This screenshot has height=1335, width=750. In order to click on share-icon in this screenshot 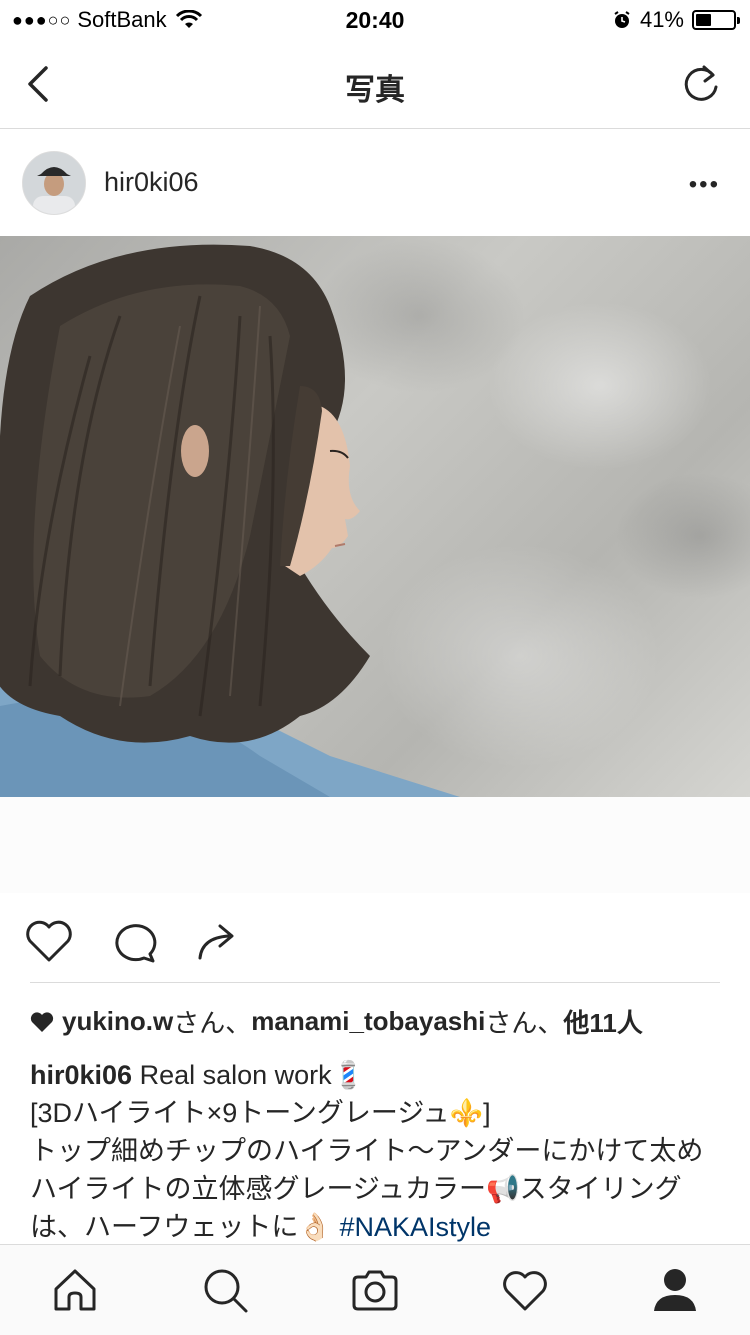, I will do `click(219, 941)`.